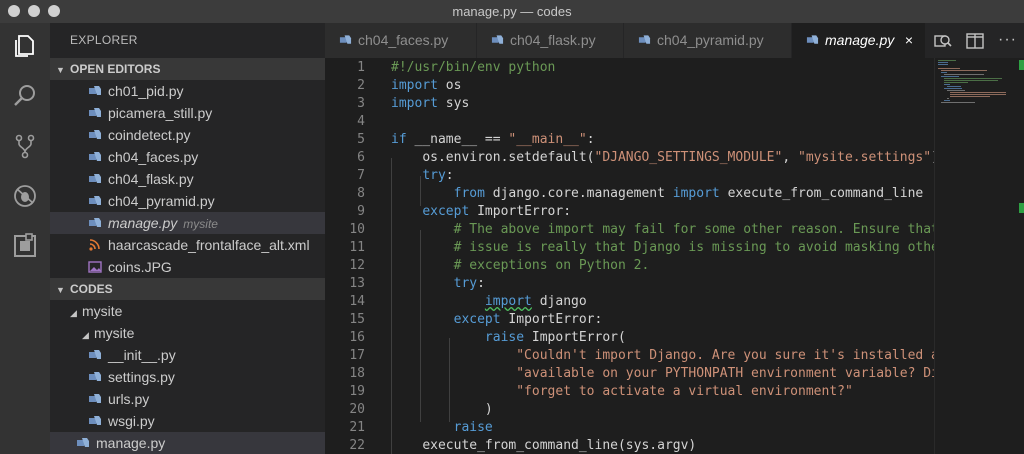 The height and width of the screenshot is (454, 1024). Describe the element at coordinates (523, 445) in the screenshot. I see `code-line: 22 execute_from_command_line(sys.argv)` at that location.